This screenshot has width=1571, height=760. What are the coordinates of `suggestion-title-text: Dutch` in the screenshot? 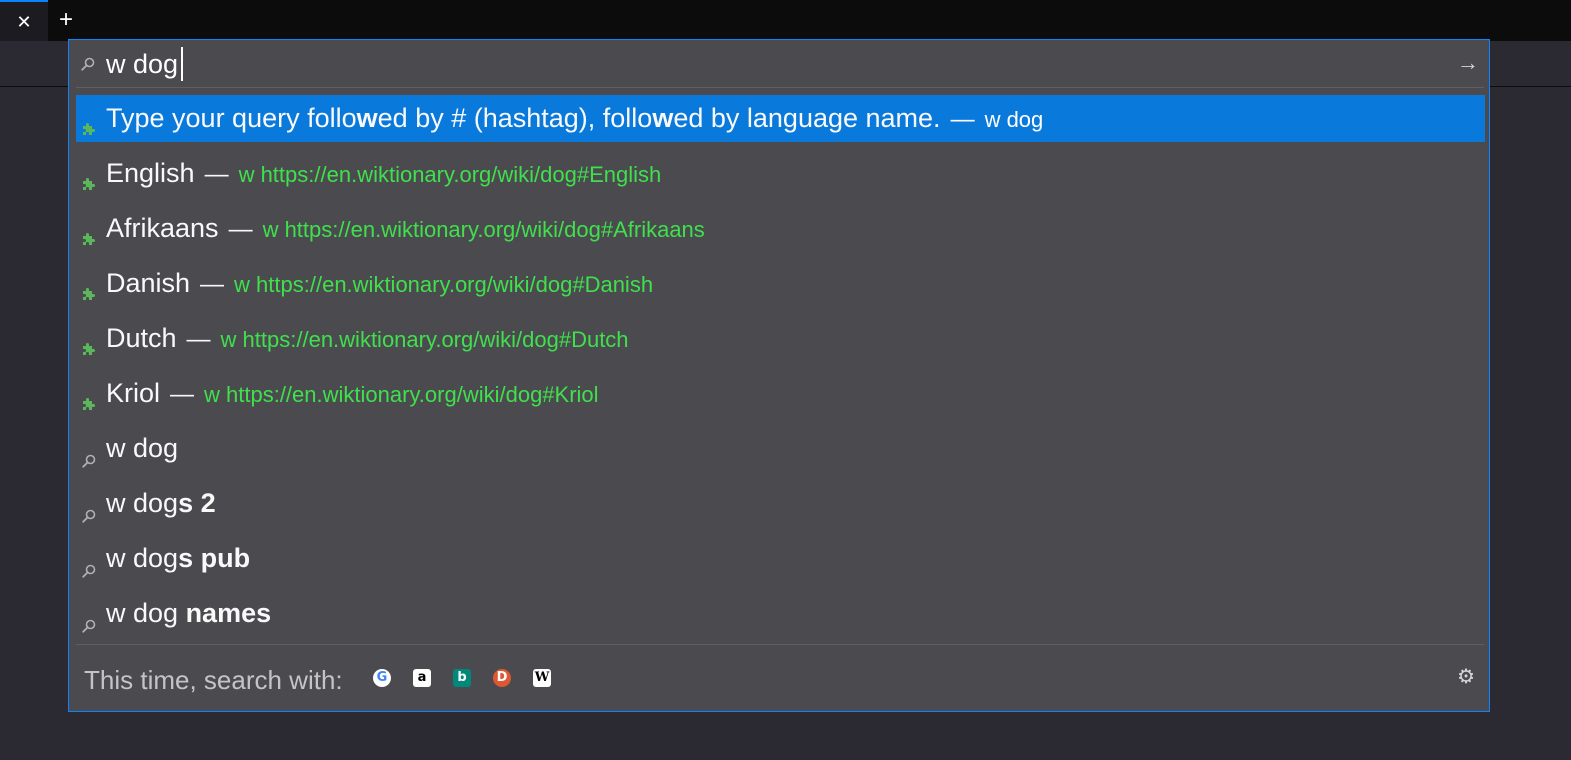 It's located at (141, 338).